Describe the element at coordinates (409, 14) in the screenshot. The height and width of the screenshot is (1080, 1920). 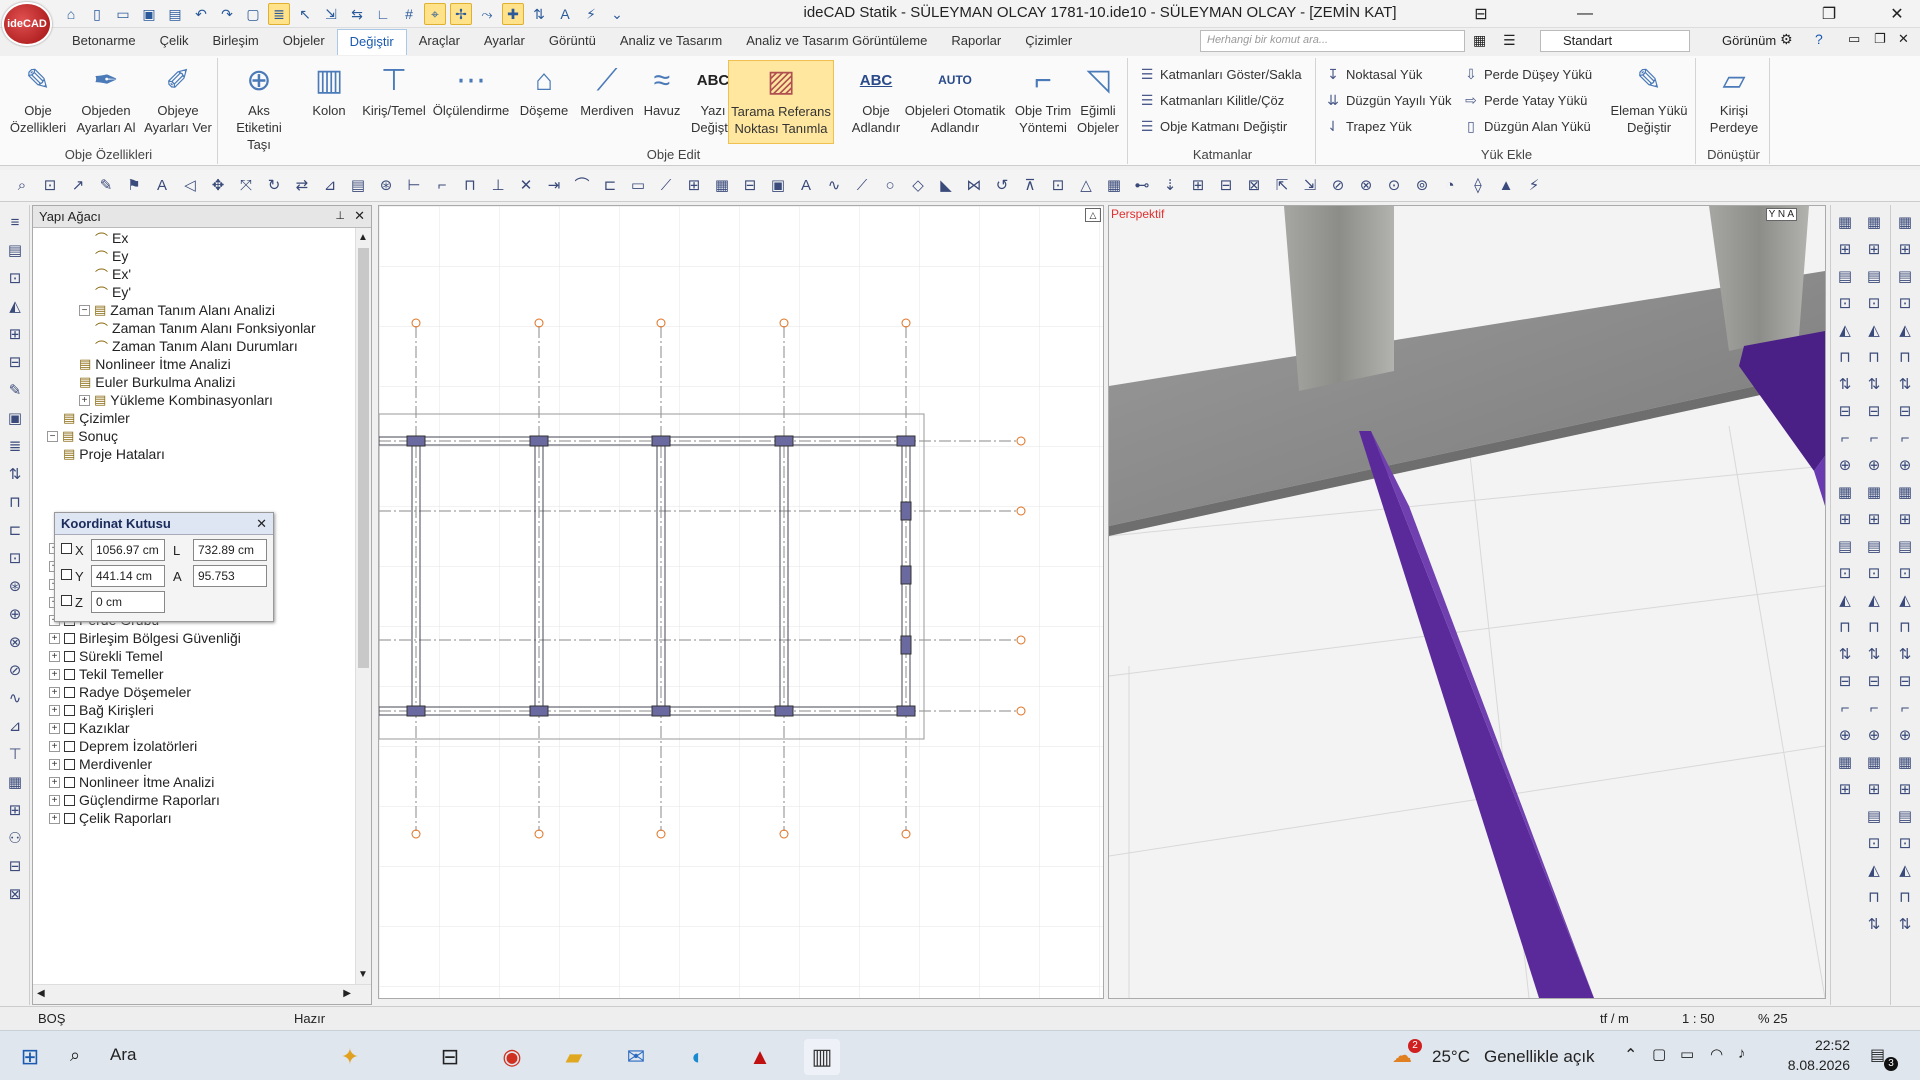
I see `grid-snap-icon: #` at that location.